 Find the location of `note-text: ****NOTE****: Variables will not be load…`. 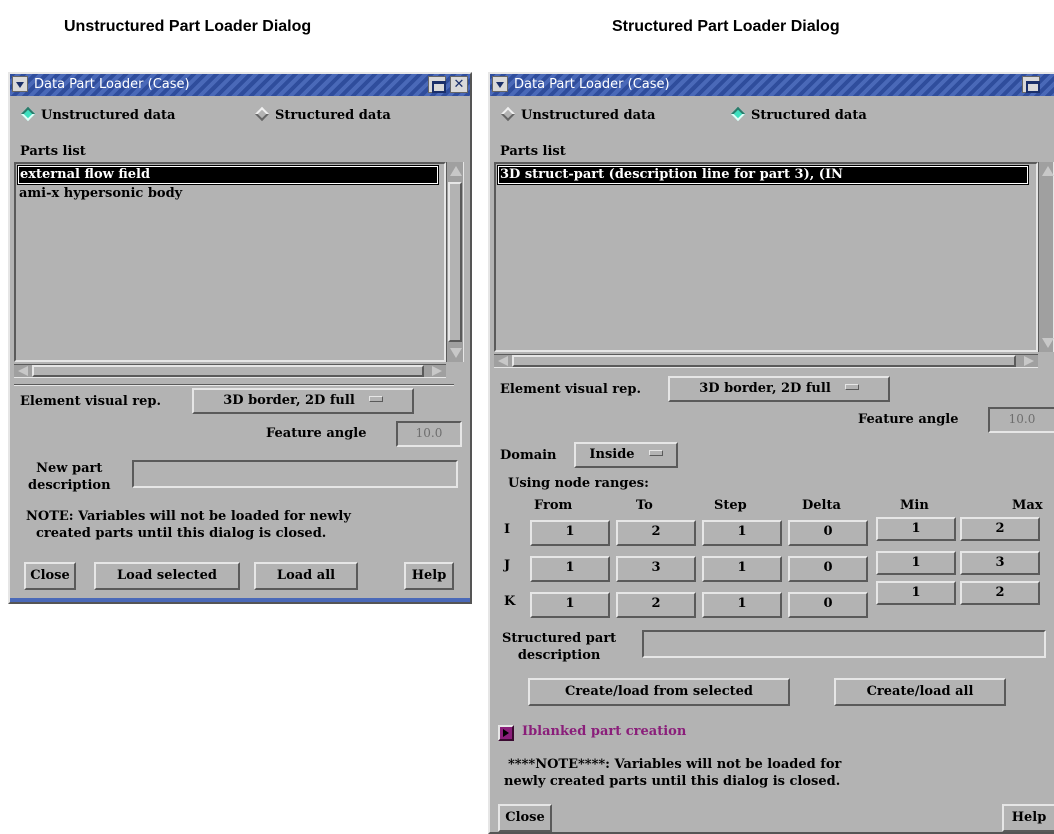

note-text: ****NOTE****: Variables will not be load… is located at coordinates (672, 773).